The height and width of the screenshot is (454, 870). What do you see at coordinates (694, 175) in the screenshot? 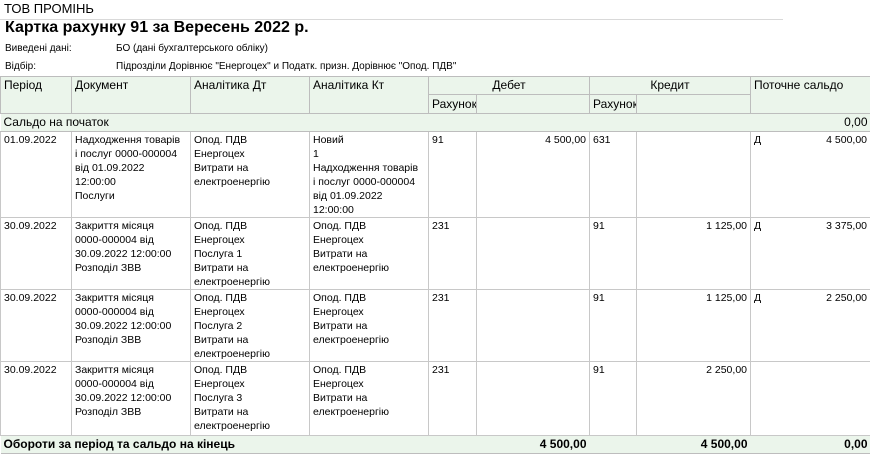
I see `credit-amount-cell` at bounding box center [694, 175].